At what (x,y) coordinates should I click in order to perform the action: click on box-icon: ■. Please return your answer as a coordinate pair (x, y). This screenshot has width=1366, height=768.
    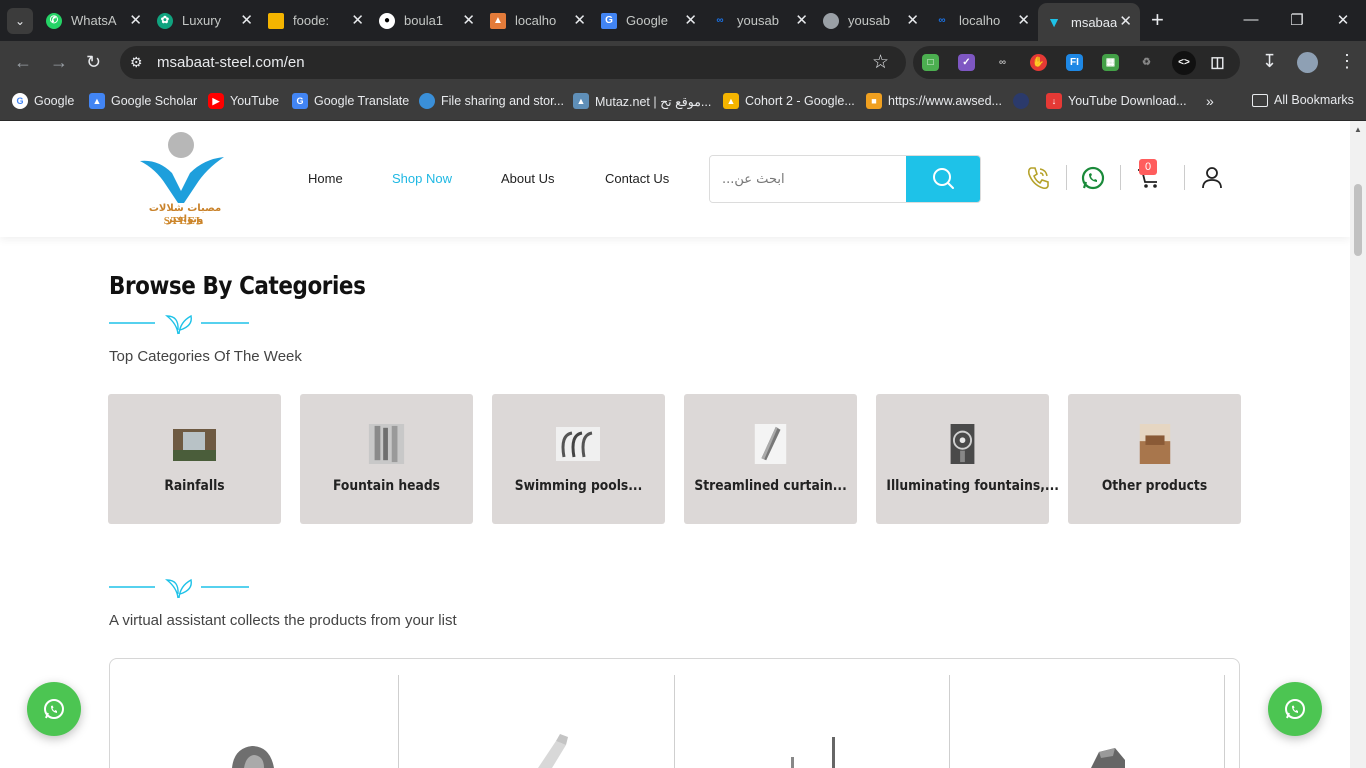
    Looking at the image, I should click on (874, 101).